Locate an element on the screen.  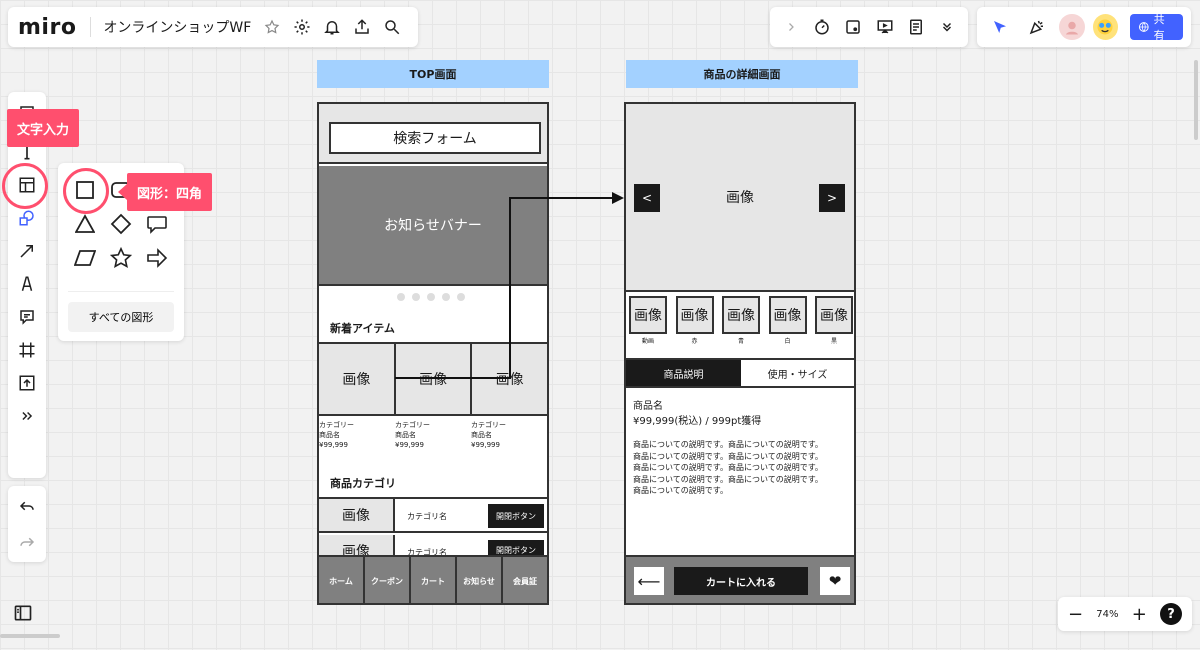
zoom-controls: − 74% + ? is located at coordinates (1125, 614).